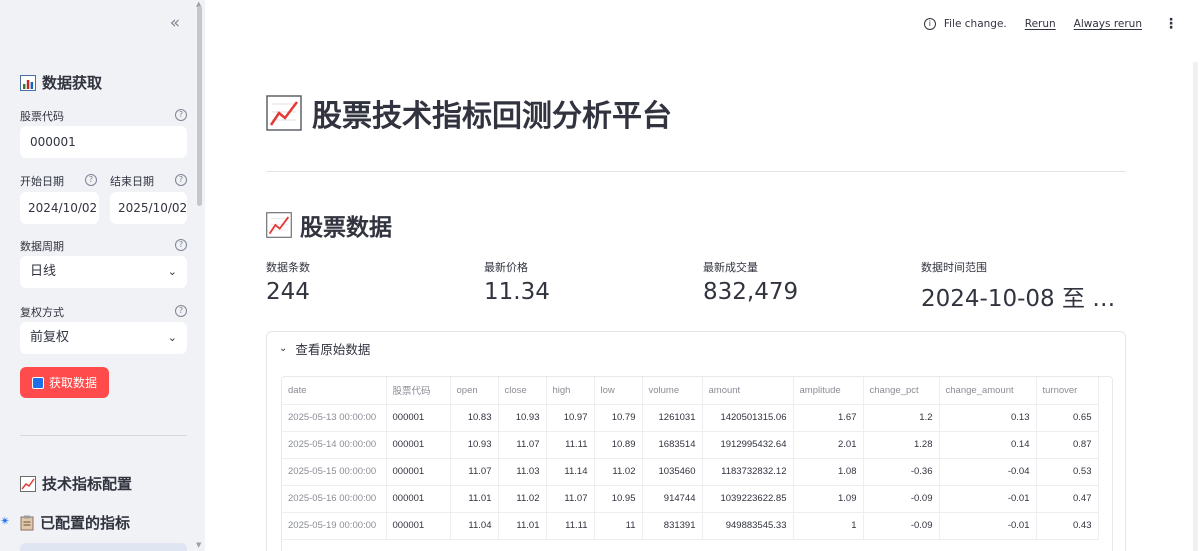 The image size is (1200, 551). What do you see at coordinates (334, 499) in the screenshot?
I see `table-cell: 2025-05-16 00:00:00` at bounding box center [334, 499].